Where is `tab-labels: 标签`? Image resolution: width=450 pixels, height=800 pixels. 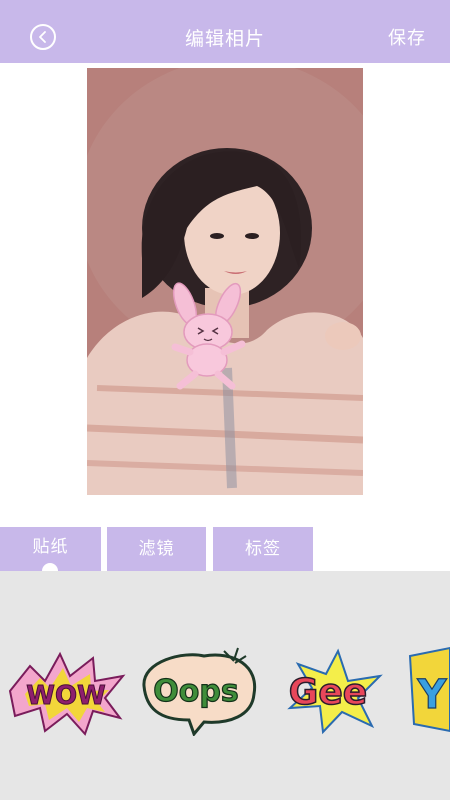 tab-labels: 标签 is located at coordinates (263, 549).